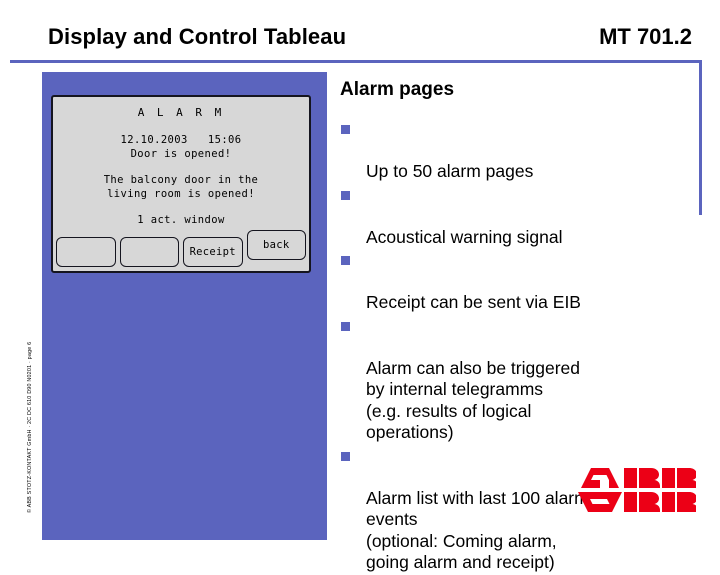 This screenshot has width=720, height=575. I want to click on list-item-label: Acoustical warning signal, so click(464, 236).